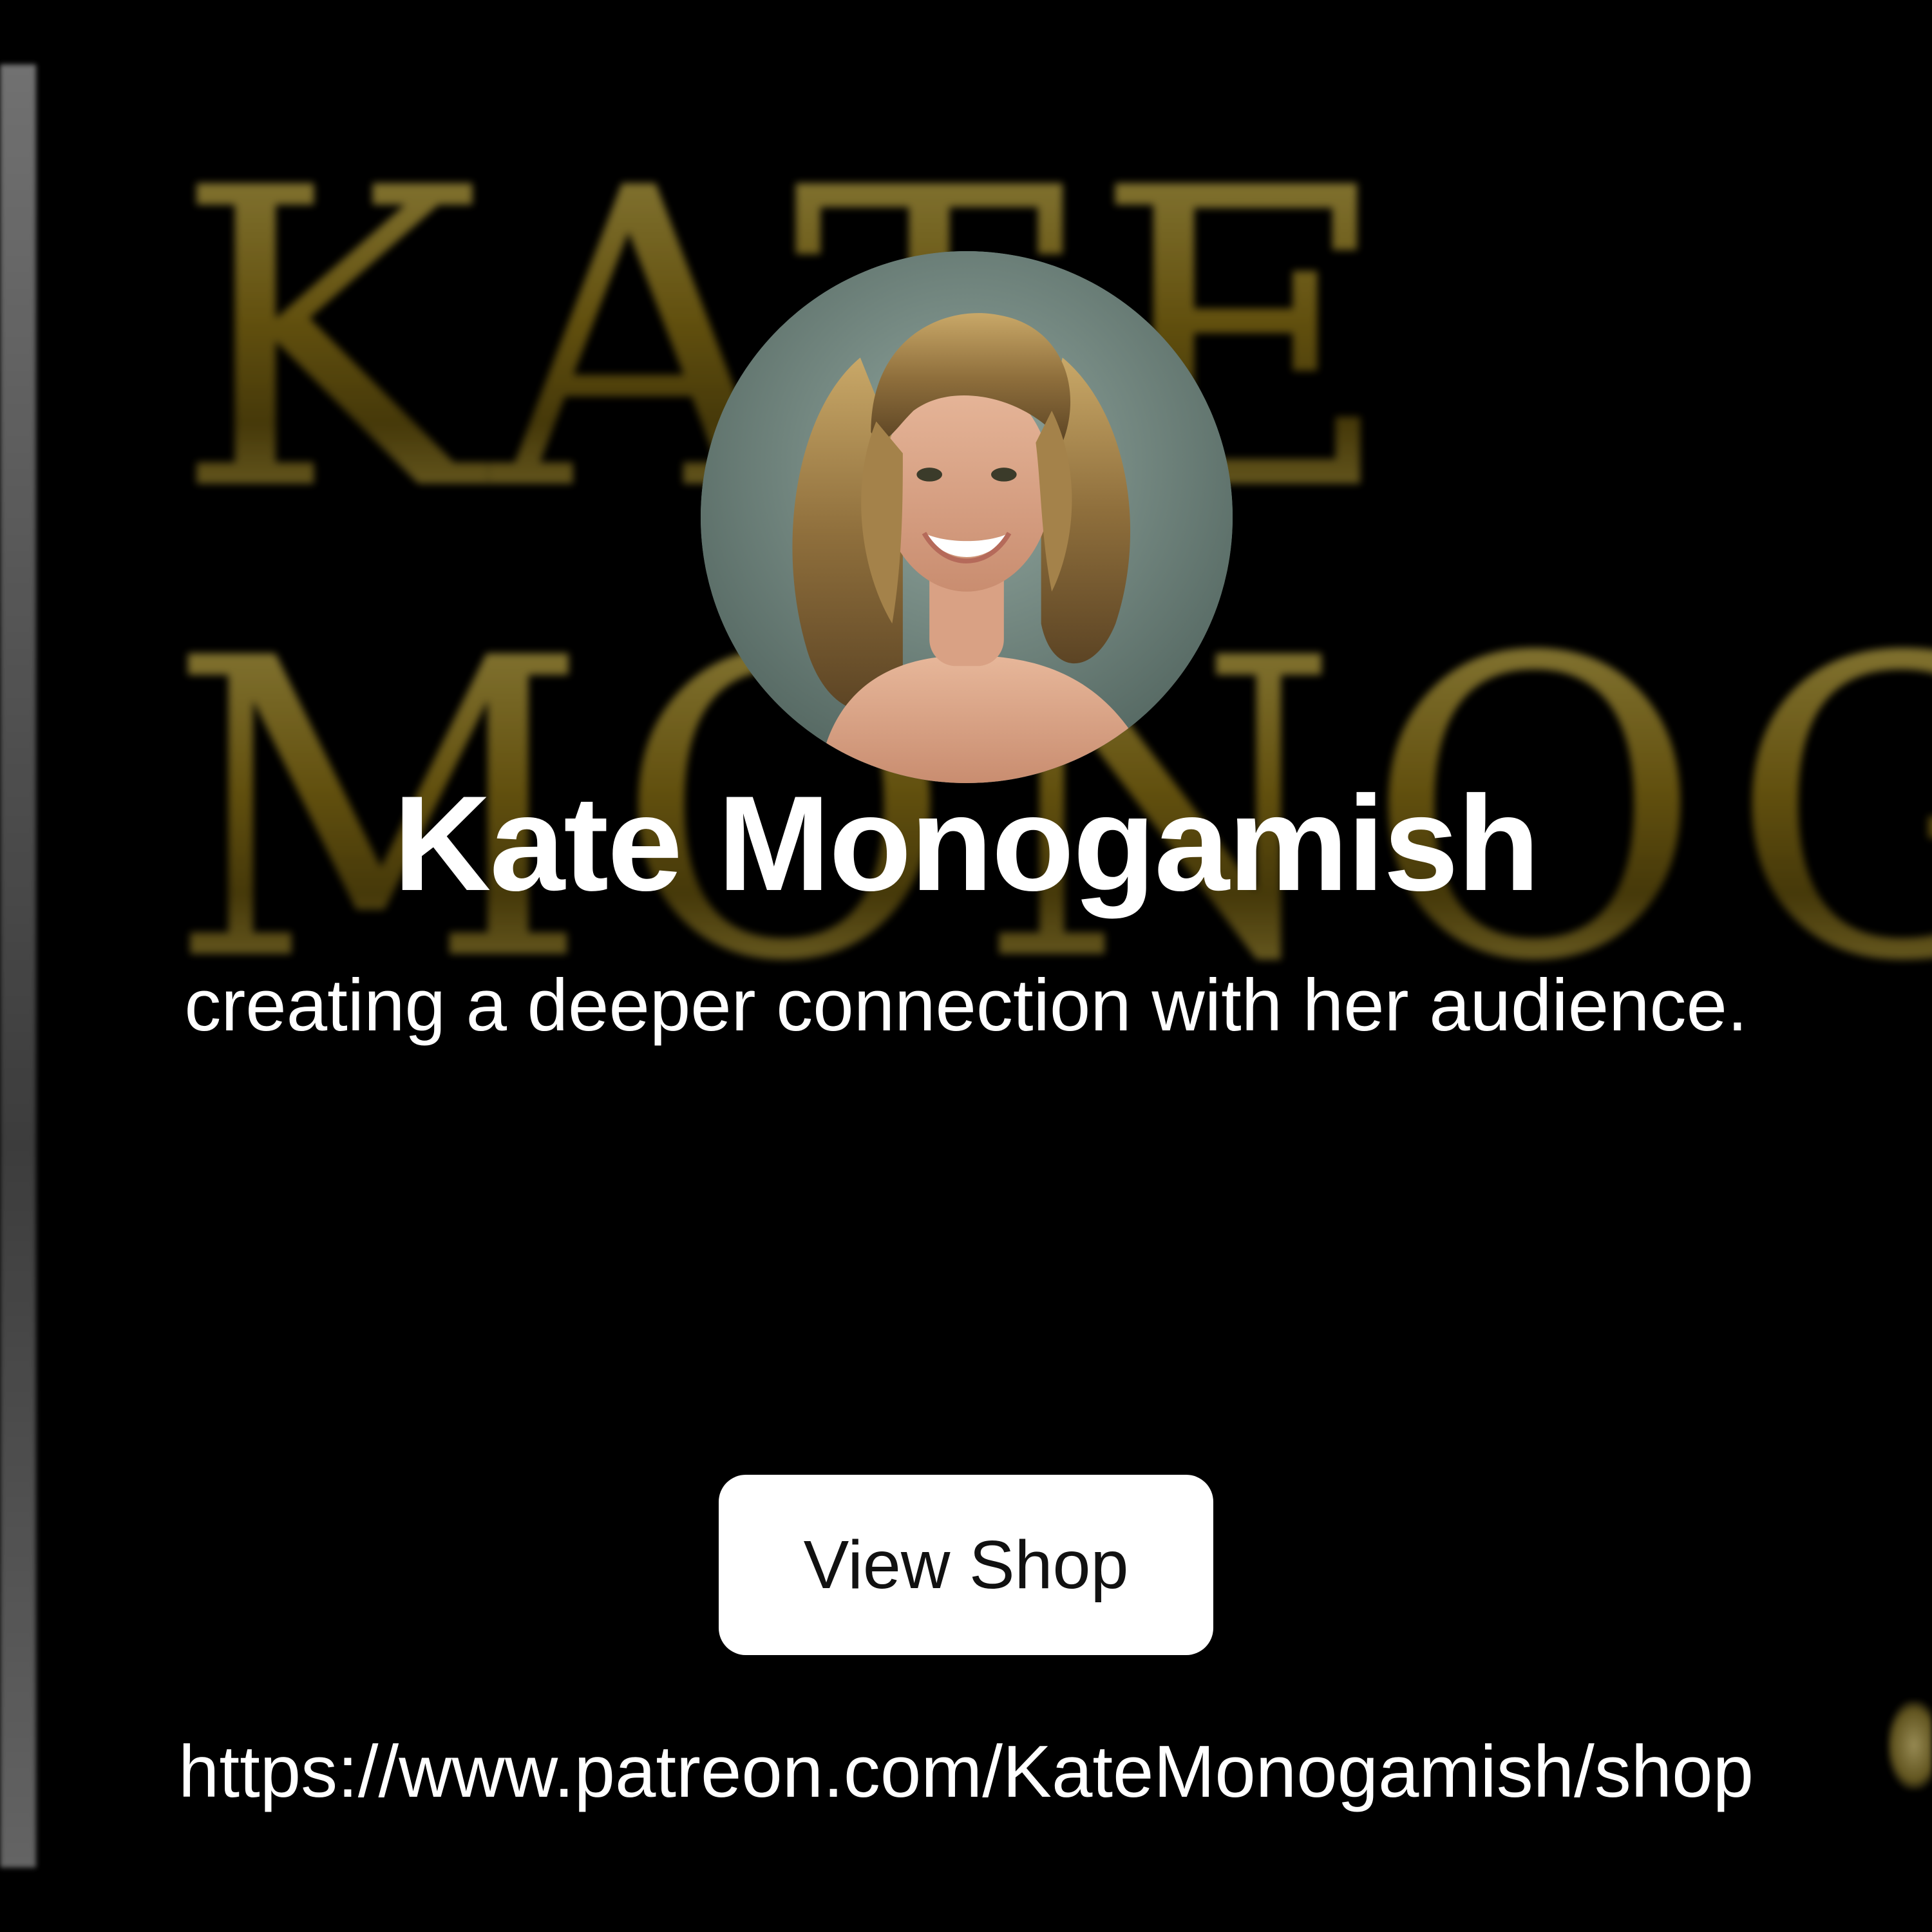 The width and height of the screenshot is (1932, 1932). I want to click on avatar, so click(967, 517).